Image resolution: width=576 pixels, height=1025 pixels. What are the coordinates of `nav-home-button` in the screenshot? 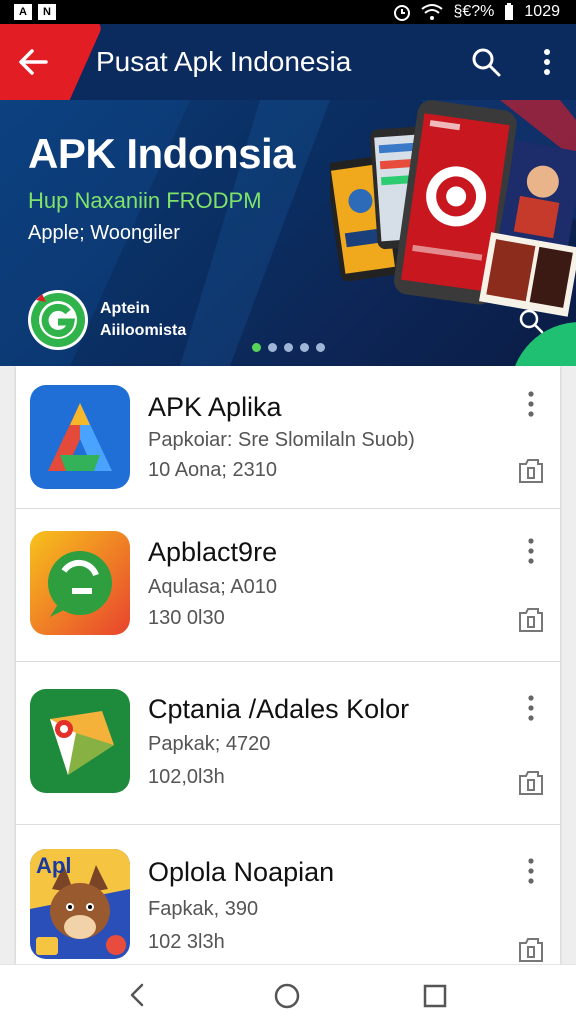 It's located at (287, 996).